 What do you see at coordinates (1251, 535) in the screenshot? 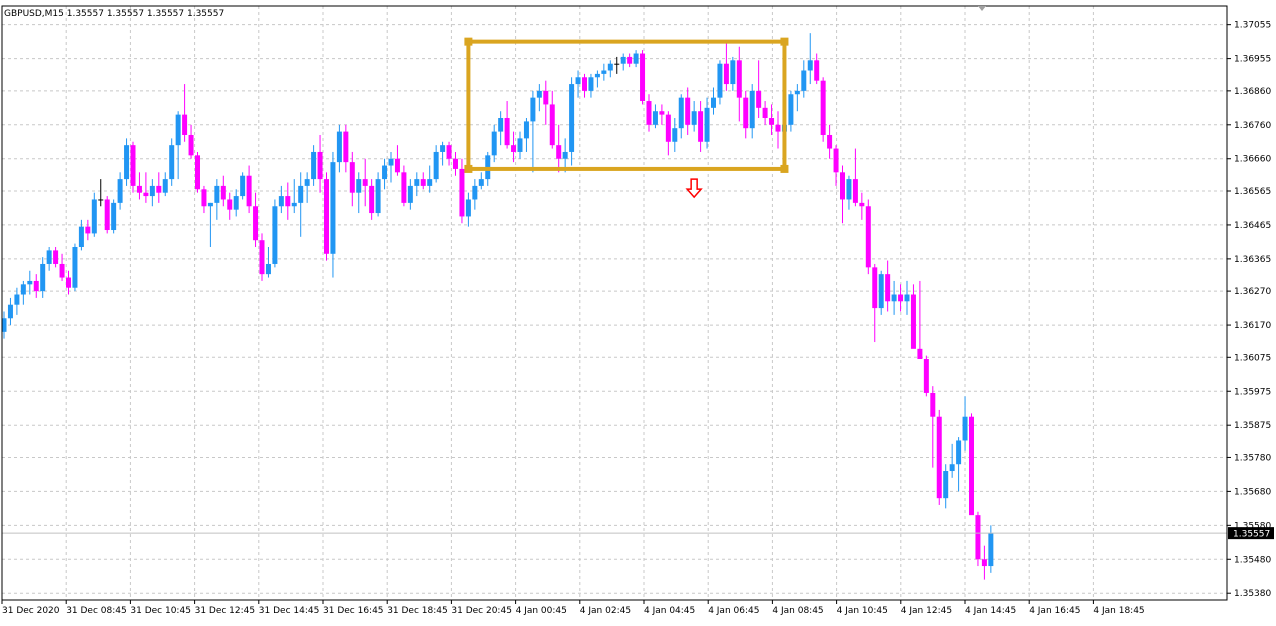
I see `current-price-label: 1.35557` at bounding box center [1251, 535].